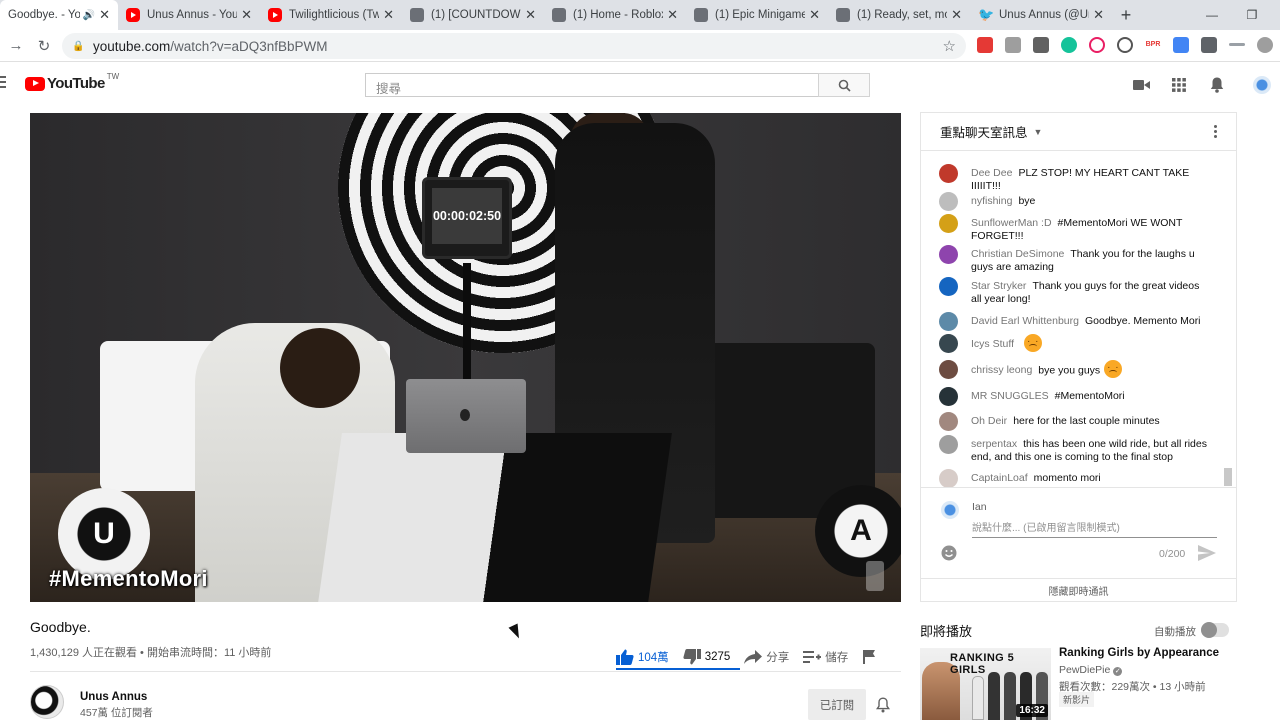 Image resolution: width=1280 pixels, height=720 pixels. Describe the element at coordinates (883, 707) in the screenshot. I see `notification-bell-icon` at that location.